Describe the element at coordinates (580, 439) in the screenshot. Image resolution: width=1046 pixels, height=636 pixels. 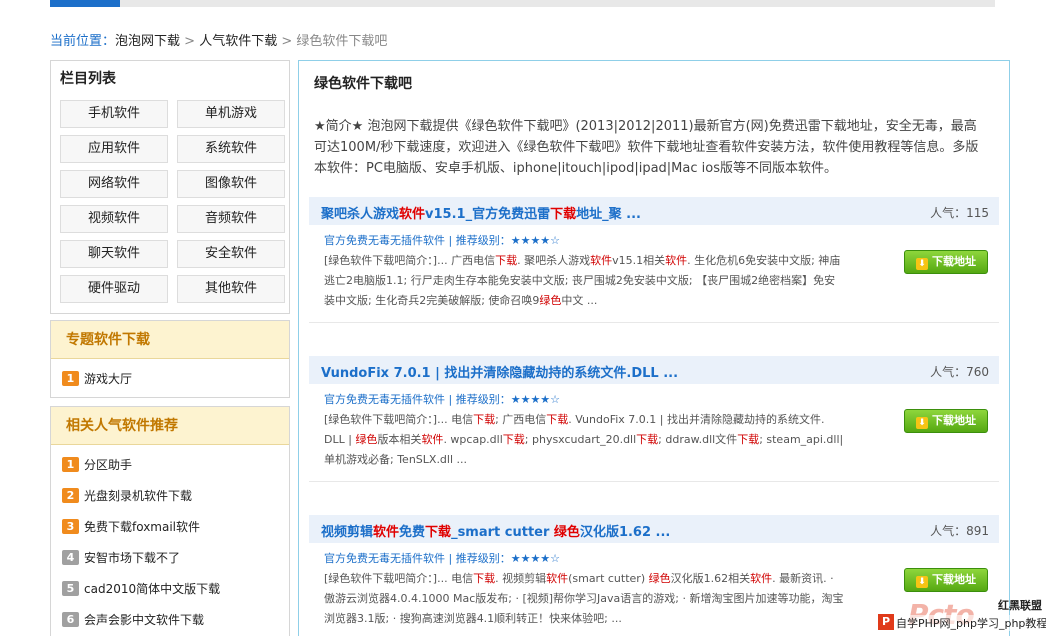
I see `desc-part: ; physxcudart_20.dll` at that location.